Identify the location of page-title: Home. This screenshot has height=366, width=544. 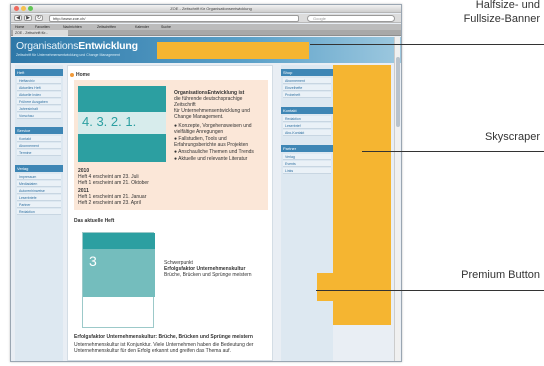
(83, 75).